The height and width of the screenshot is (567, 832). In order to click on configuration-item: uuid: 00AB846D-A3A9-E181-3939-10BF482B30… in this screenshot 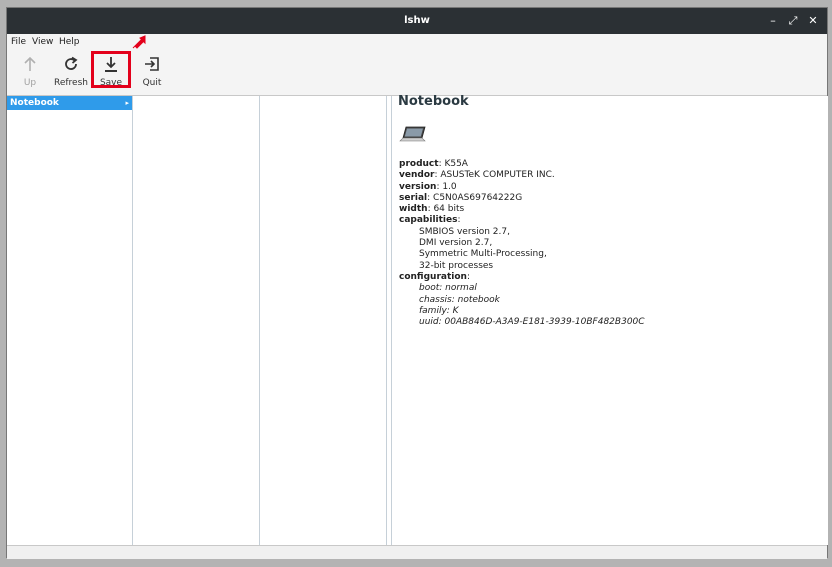, I will do `click(532, 322)`.